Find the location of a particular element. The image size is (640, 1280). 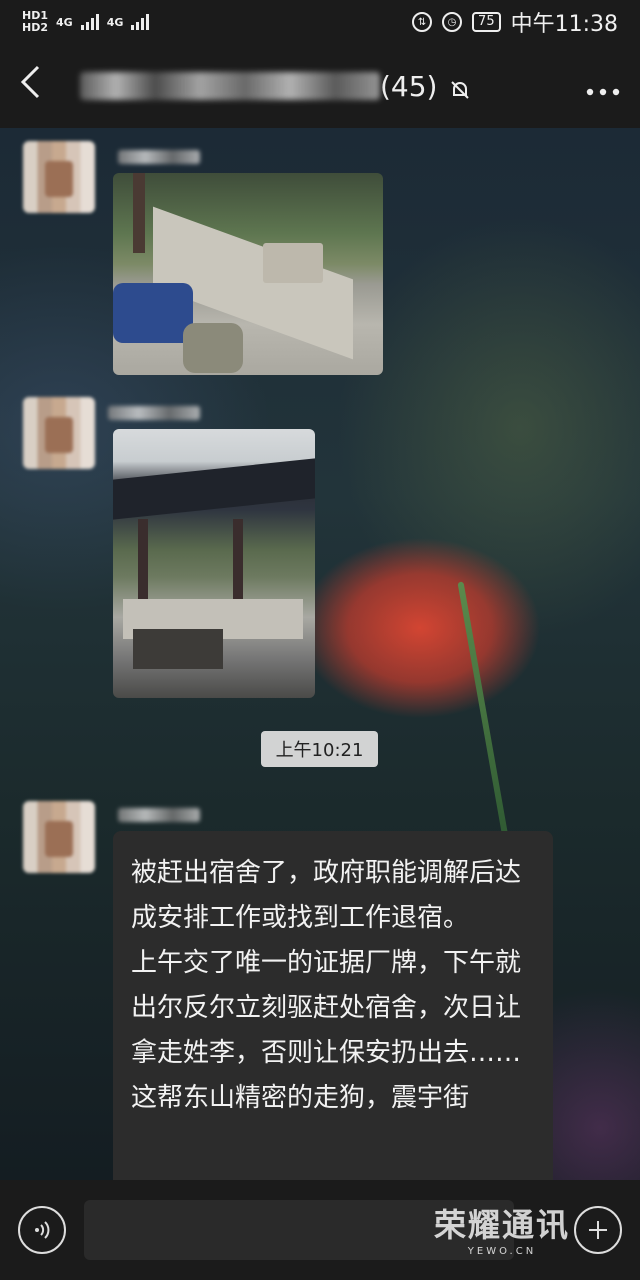

more-actions-button is located at coordinates (598, 1230).